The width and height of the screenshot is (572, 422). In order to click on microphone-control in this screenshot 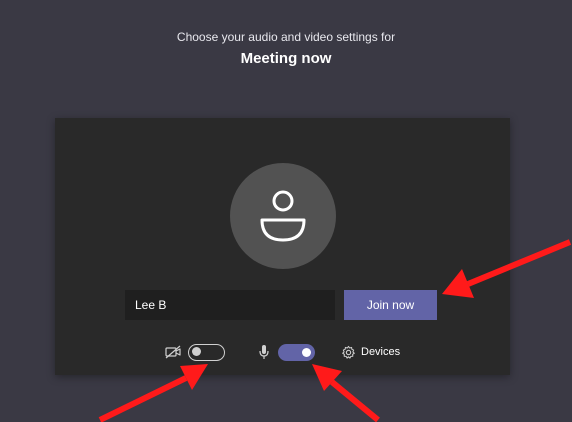, I will do `click(286, 352)`.